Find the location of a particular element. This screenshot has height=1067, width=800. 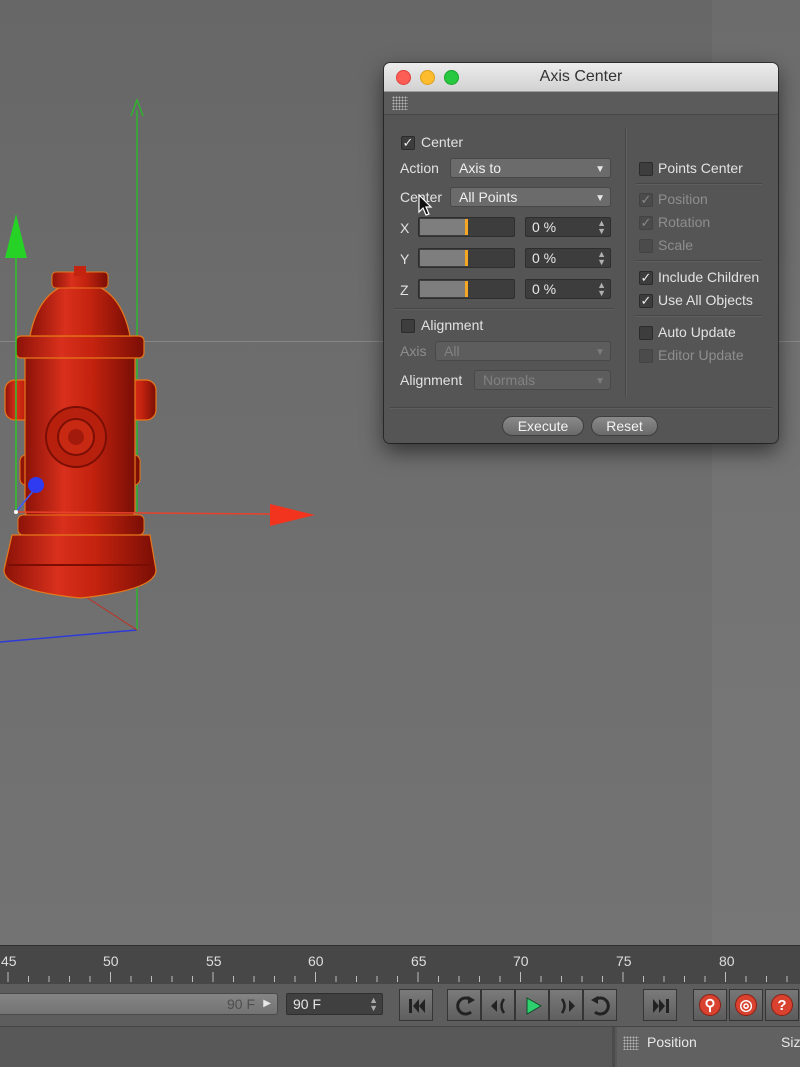

timeline-panel: 45 50 55 60 65 70 75 80 90 F ▶ 90 F ▲▼ is located at coordinates (400, 1006).